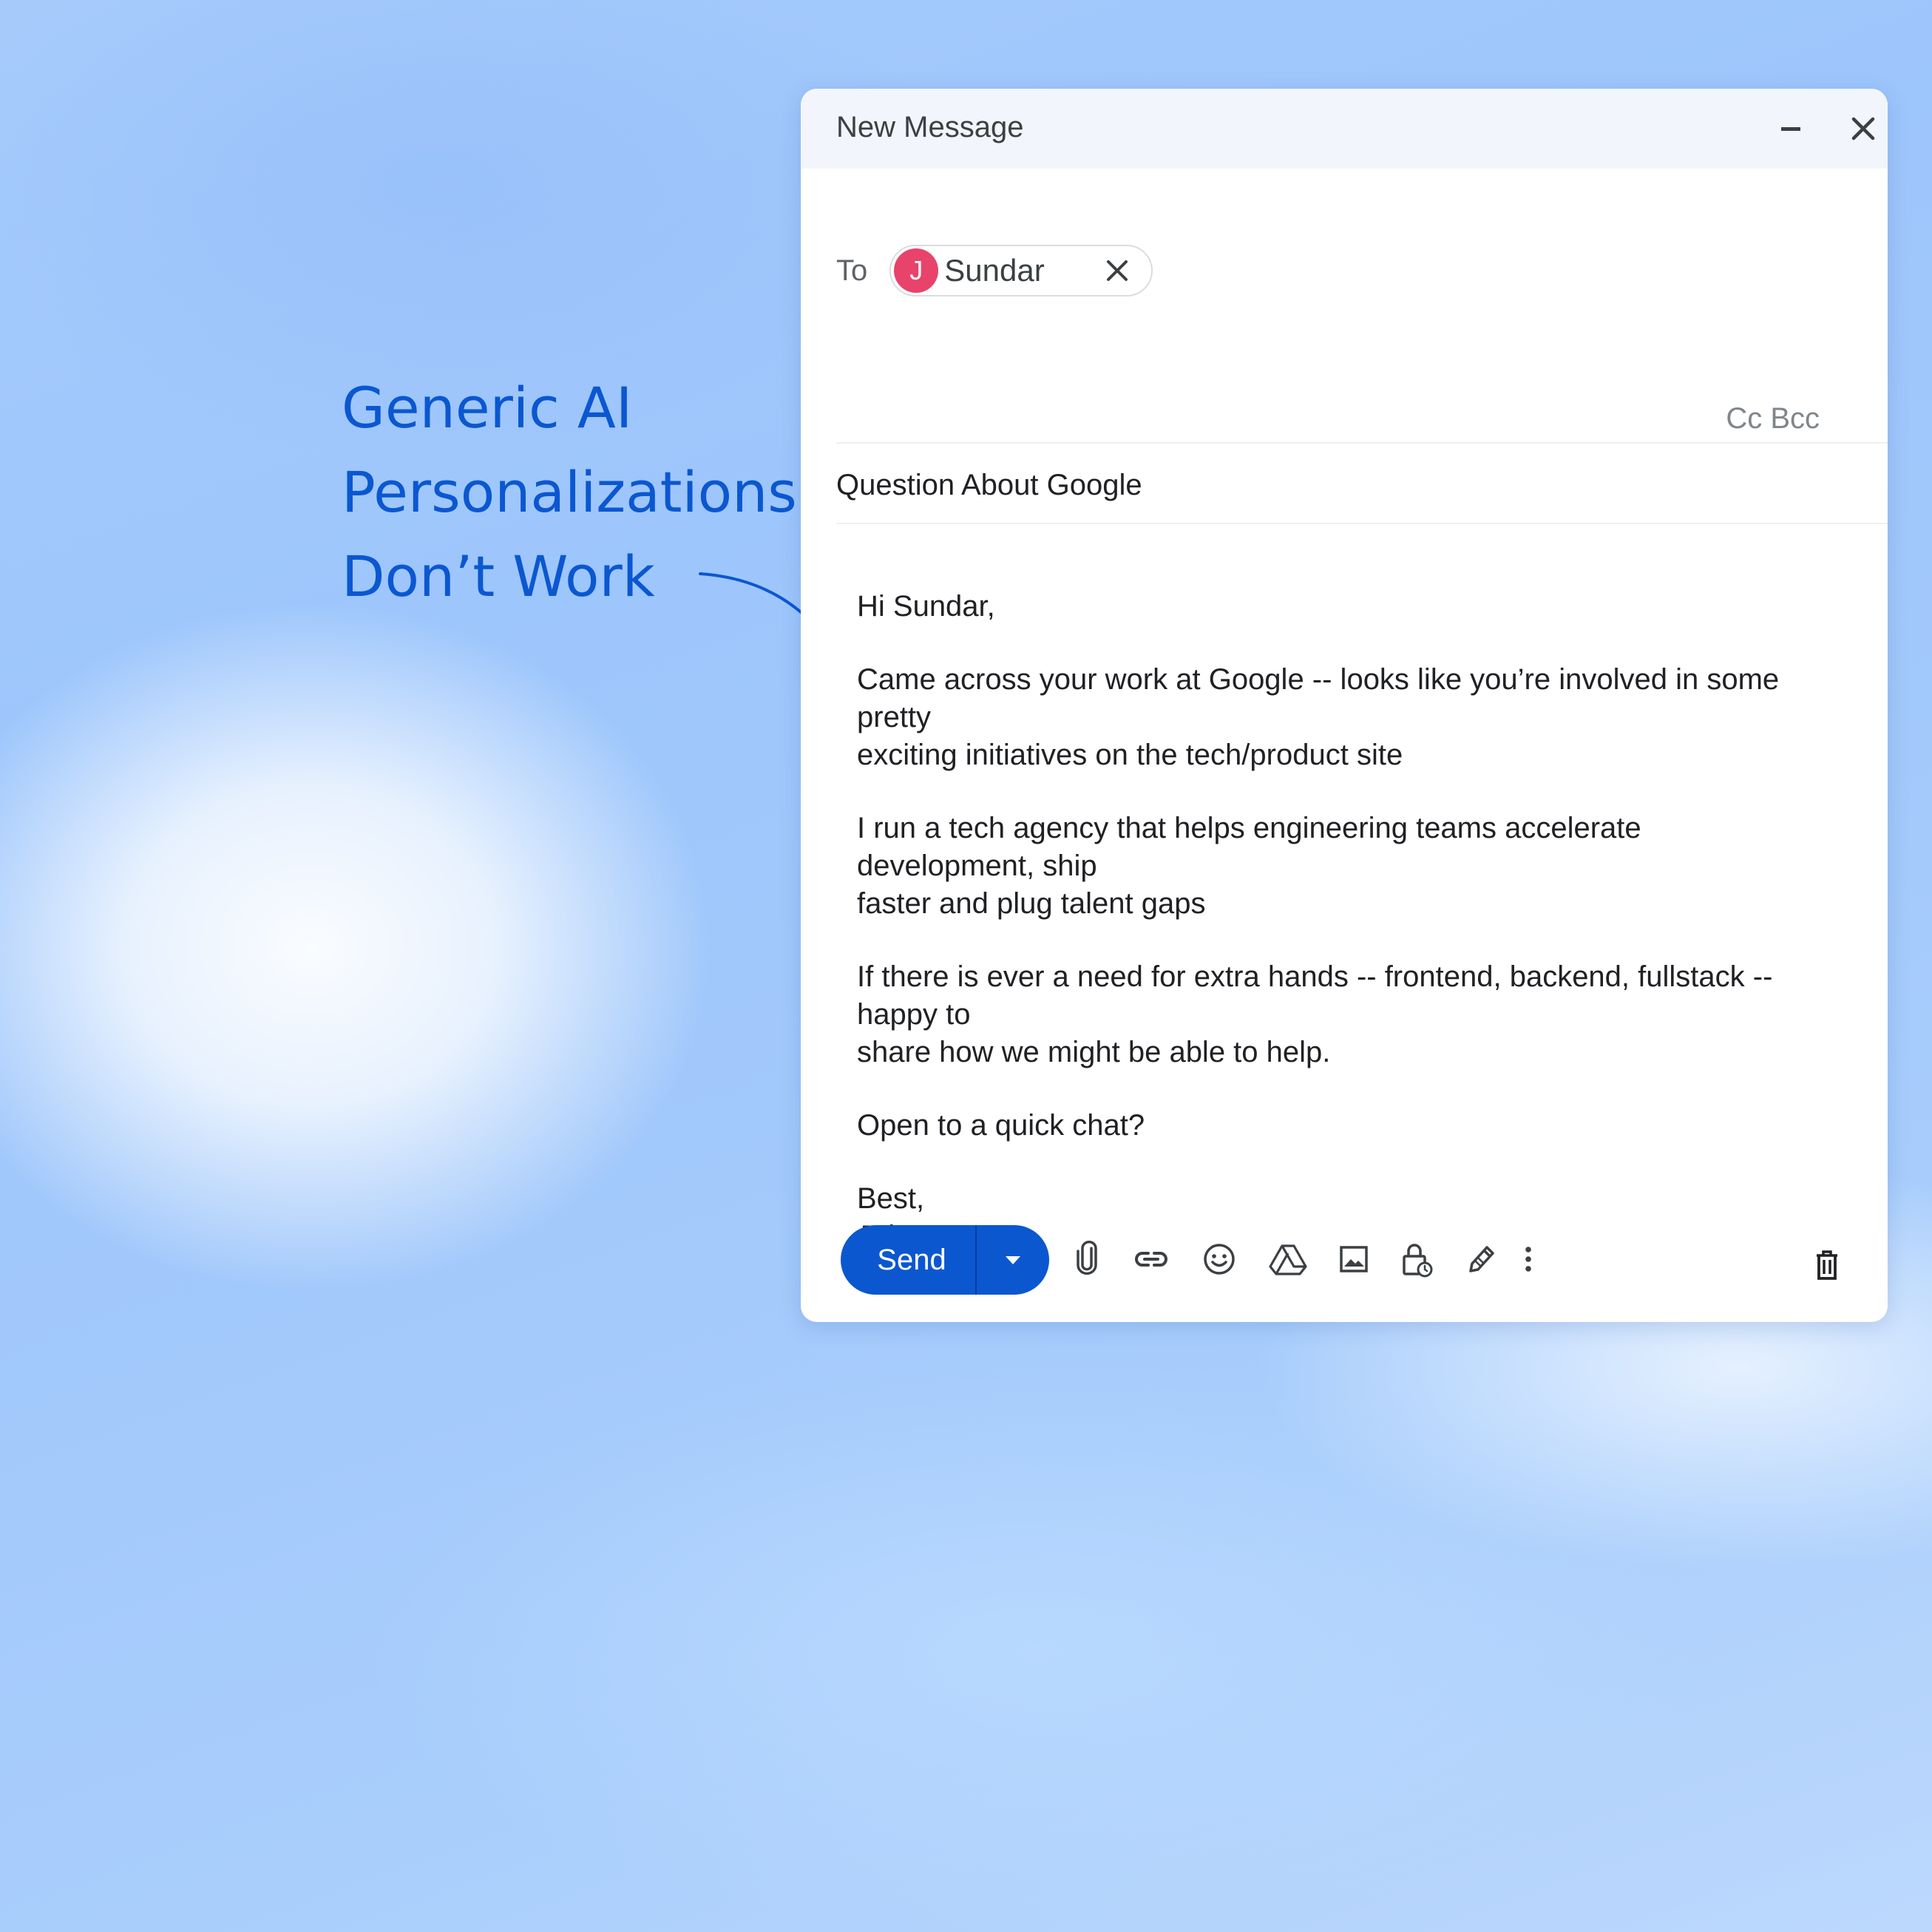 This screenshot has height=1932, width=1932. I want to click on signature-button, so click(1479, 1259).